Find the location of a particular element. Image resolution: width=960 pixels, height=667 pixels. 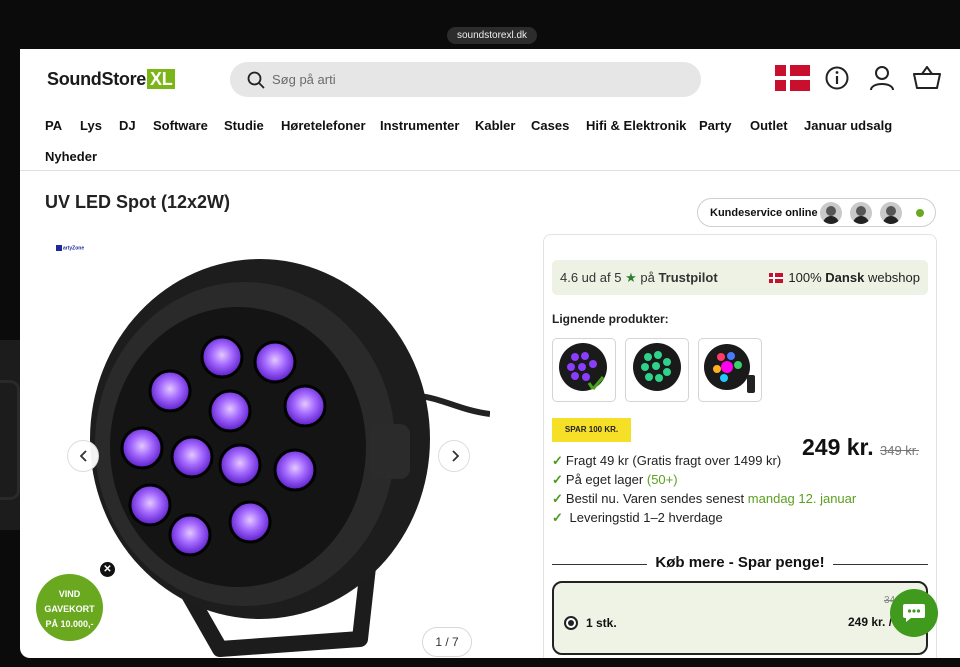

chat-icon is located at coordinates (914, 613).